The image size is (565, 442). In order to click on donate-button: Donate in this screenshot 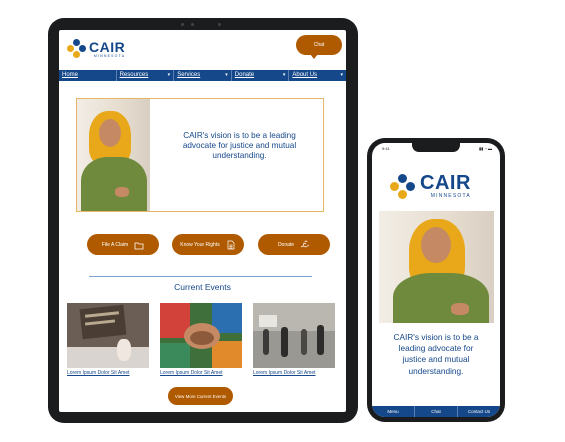, I will do `click(294, 244)`.